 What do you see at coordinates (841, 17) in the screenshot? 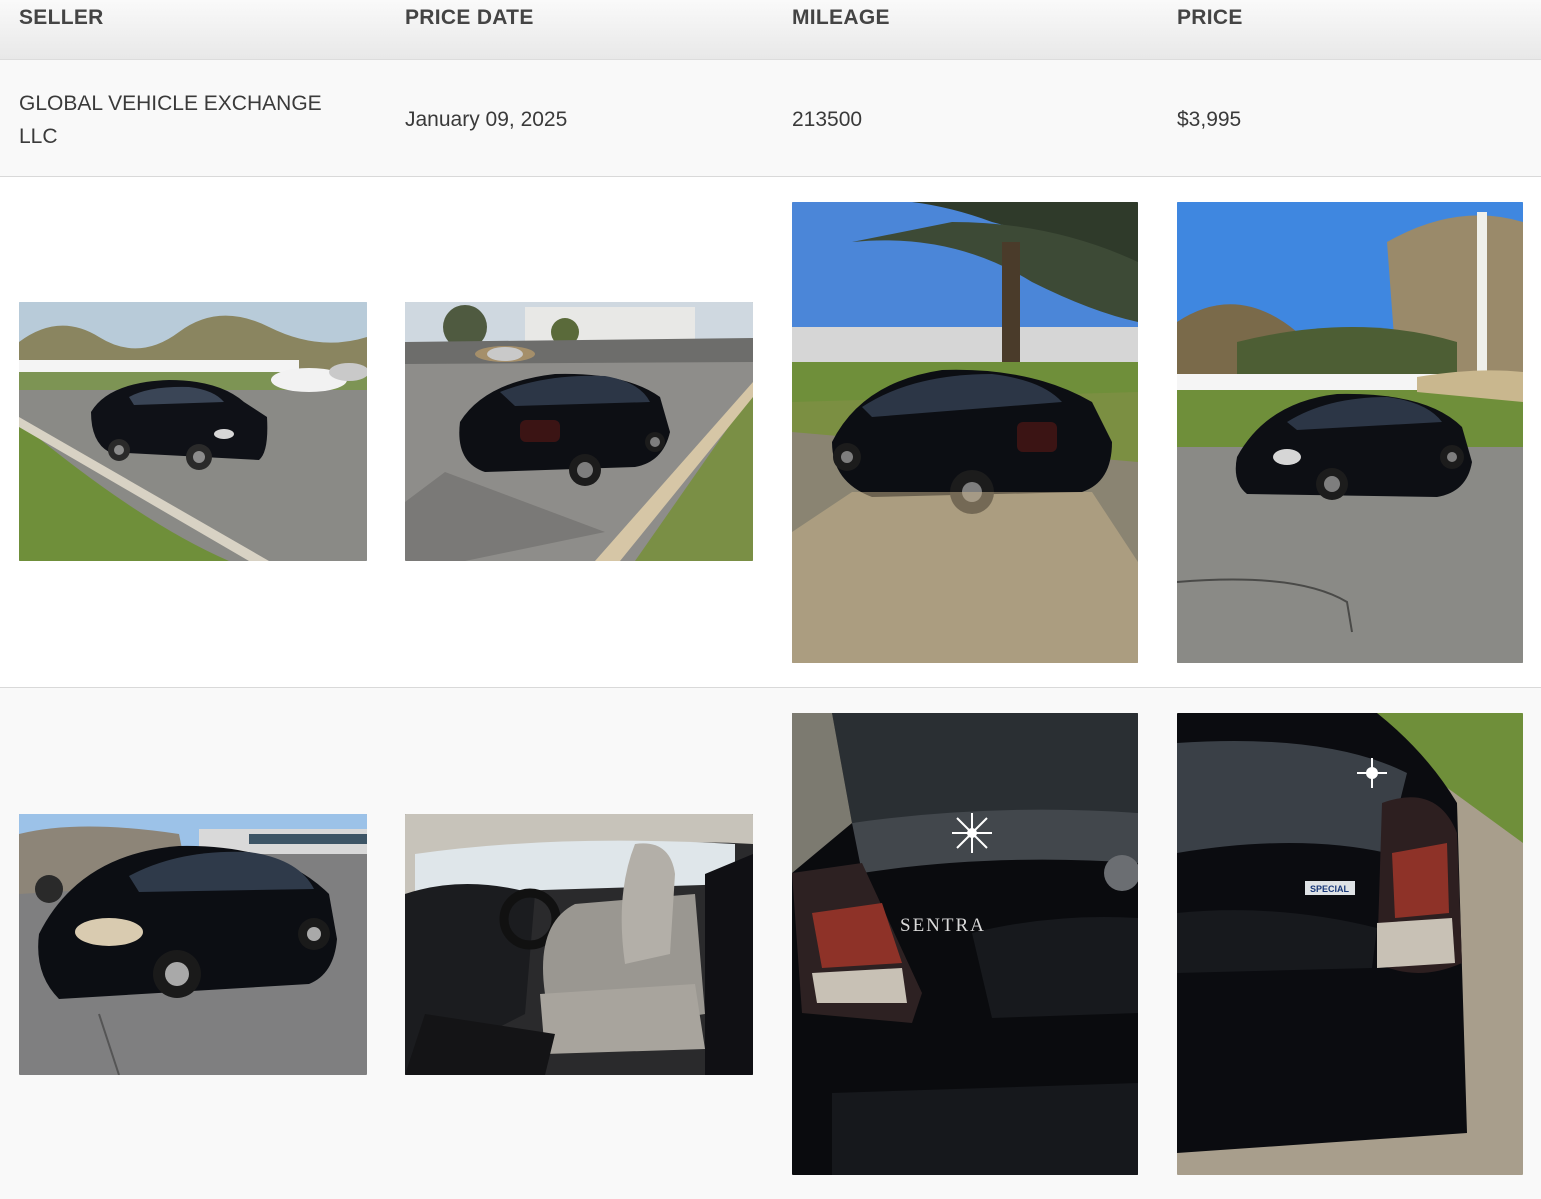
I see `column-header-mileage: MILEAGE` at bounding box center [841, 17].